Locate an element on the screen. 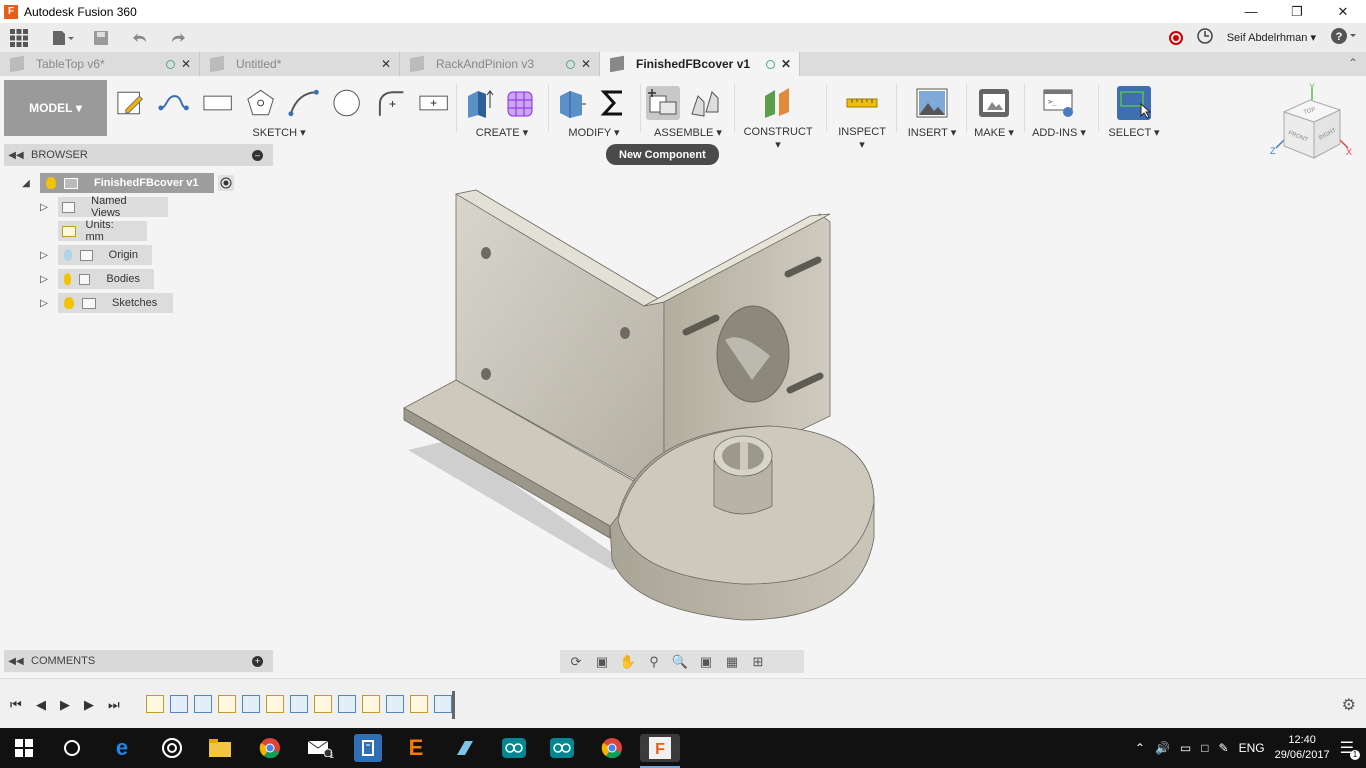 The image size is (1366, 768). fit-zoom-window-icon: 🔍 is located at coordinates (680, 662).